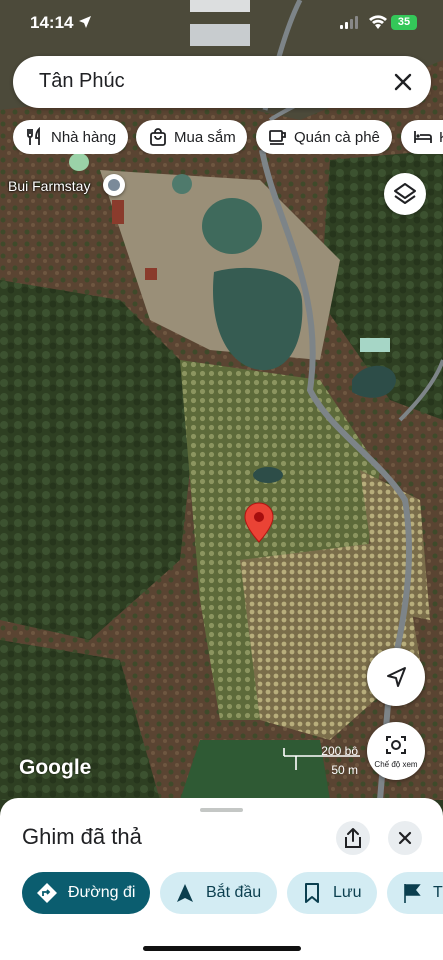 This screenshot has width=443, height=960. I want to click on flag-button: T, so click(415, 893).